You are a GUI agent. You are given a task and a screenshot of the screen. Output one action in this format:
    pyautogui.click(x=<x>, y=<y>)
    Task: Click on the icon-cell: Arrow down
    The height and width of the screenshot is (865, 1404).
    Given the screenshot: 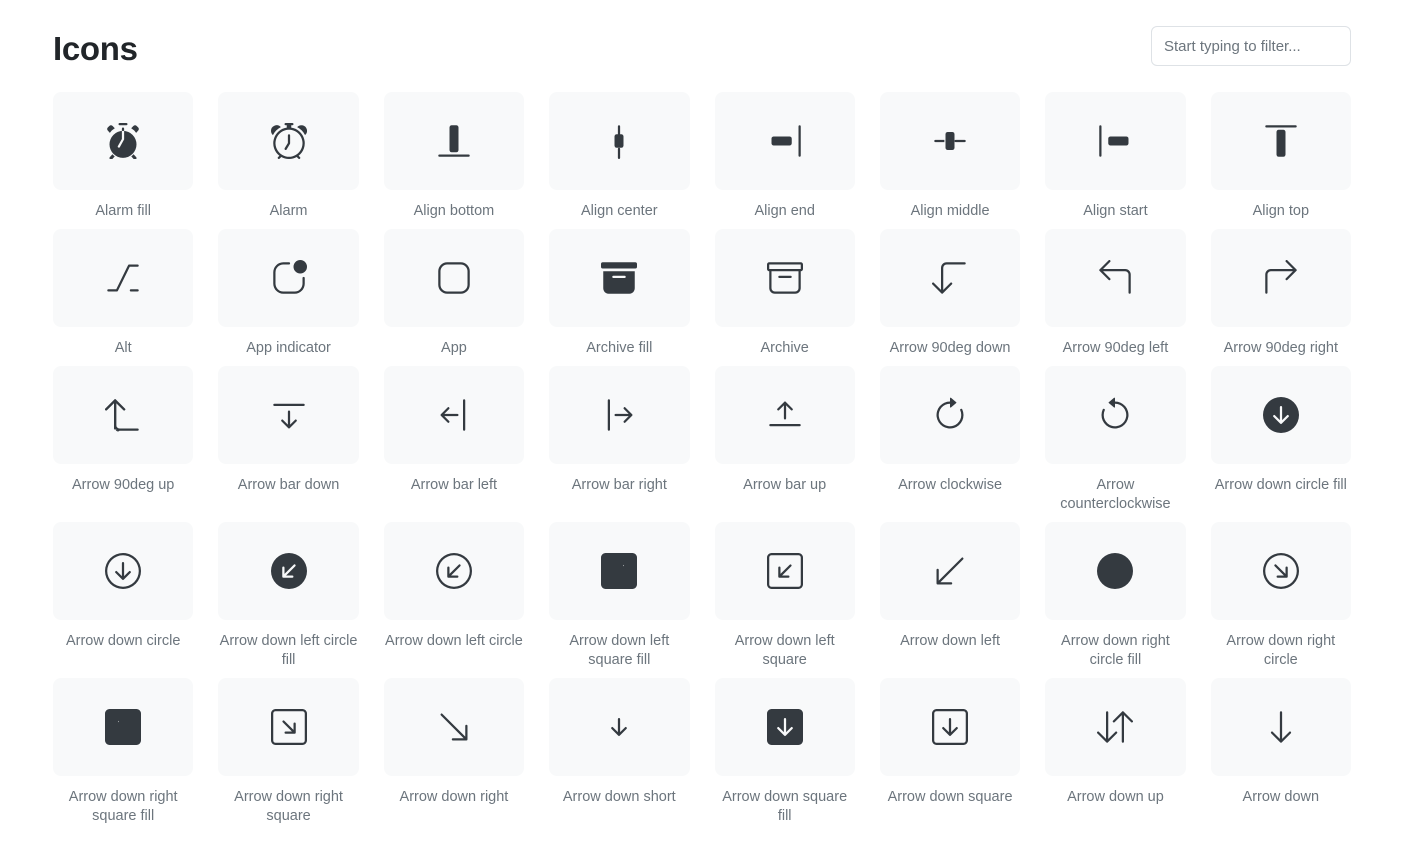 What is the action you would take?
    pyautogui.click(x=1280, y=752)
    